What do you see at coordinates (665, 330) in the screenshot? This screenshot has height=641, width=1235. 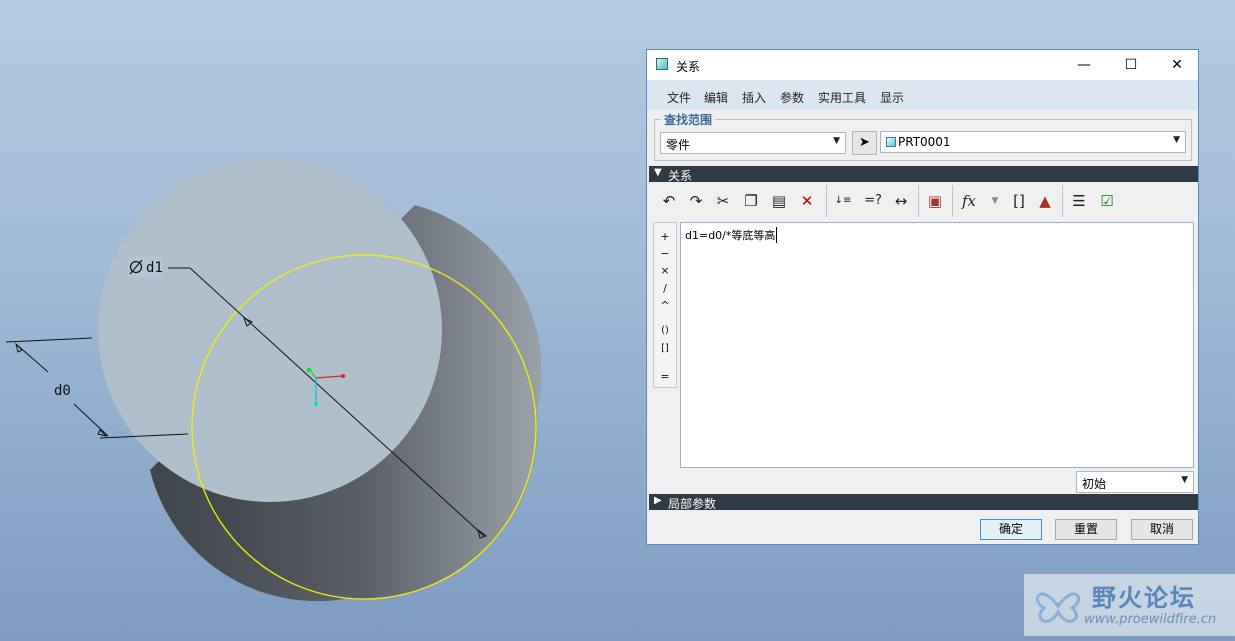 I see `operator-parentheses: ()` at bounding box center [665, 330].